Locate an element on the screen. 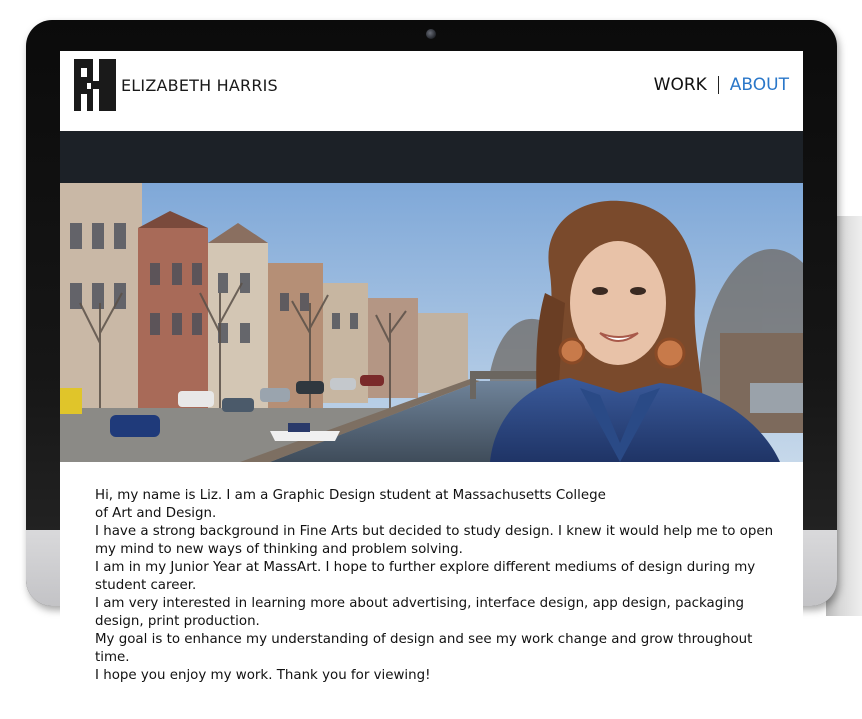 The height and width of the screenshot is (719, 862). bio-paragraph: of Art and Design. is located at coordinates (156, 513).